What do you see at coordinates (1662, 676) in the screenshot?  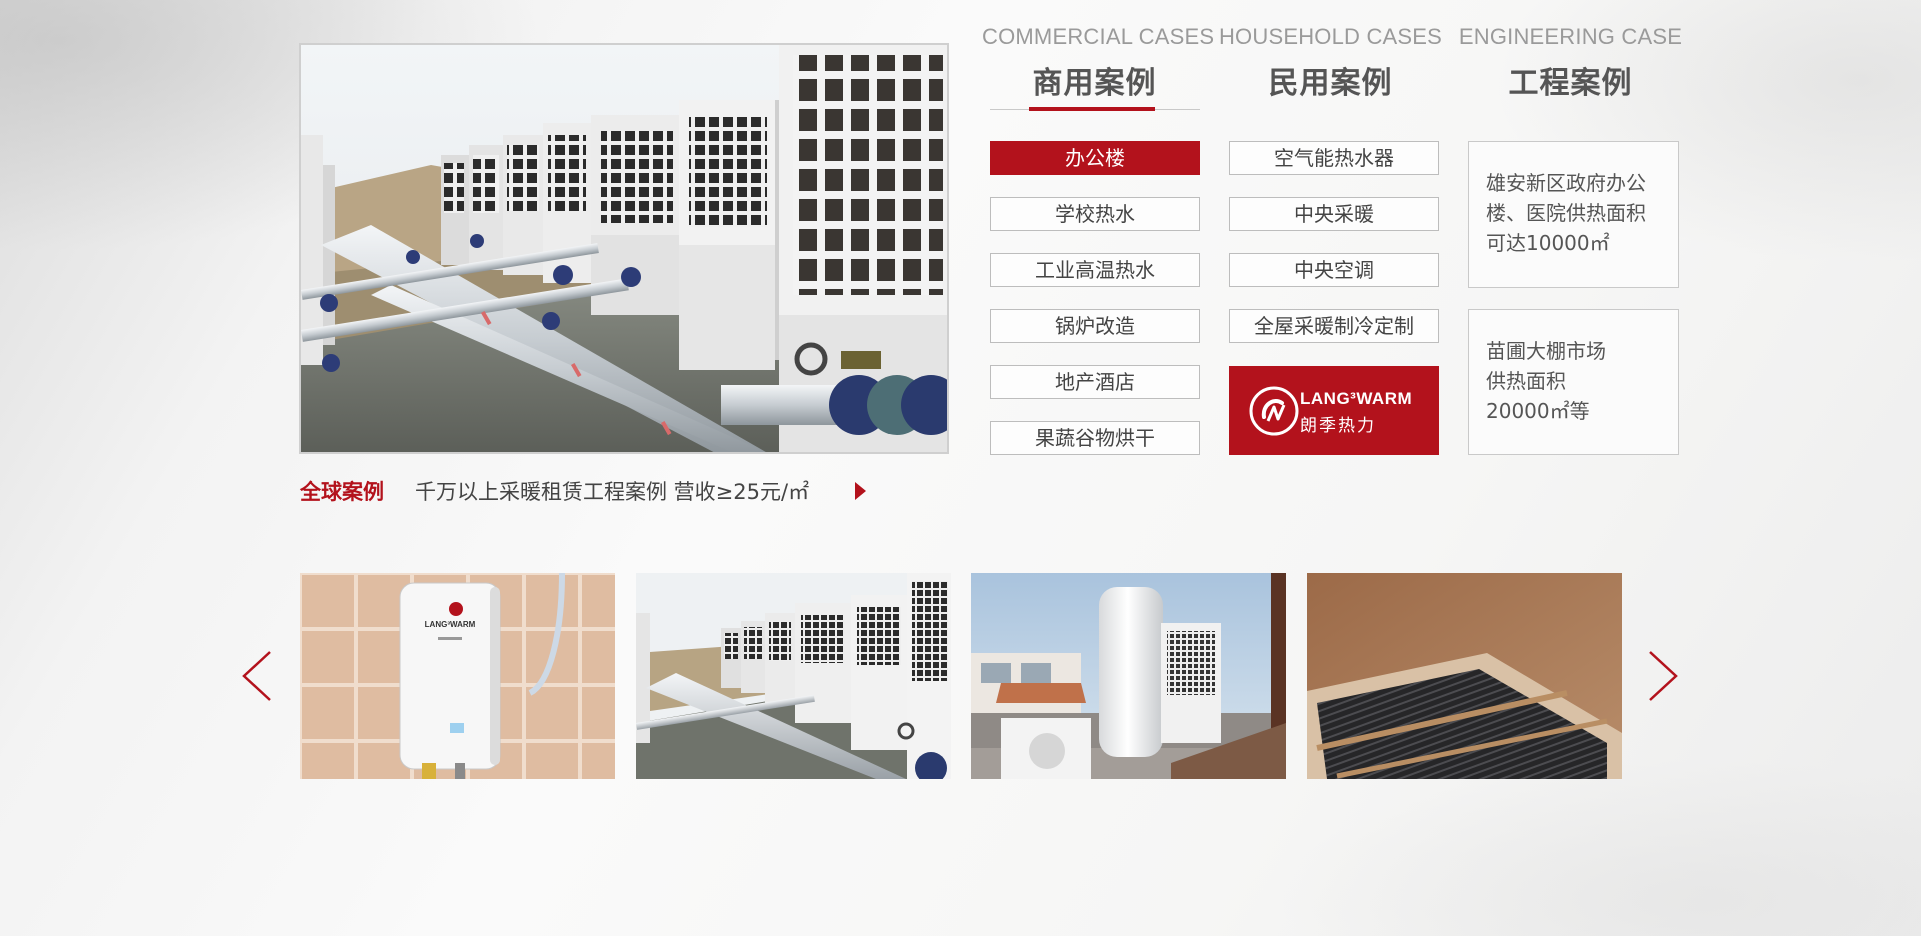 I see `chevron-right-icon` at bounding box center [1662, 676].